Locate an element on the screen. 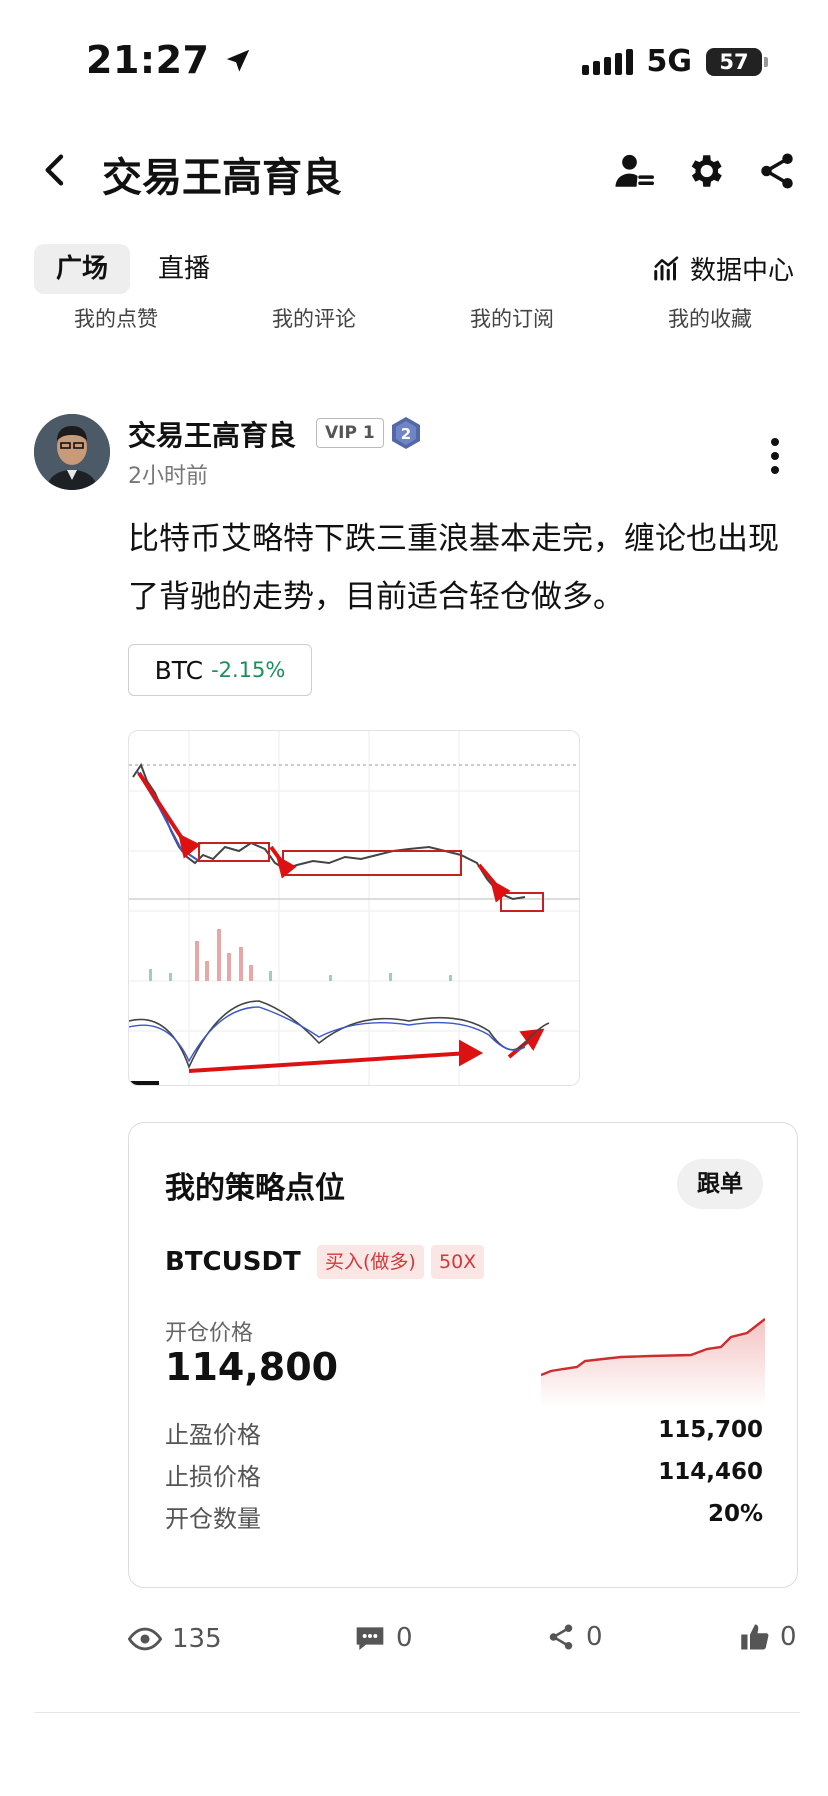 Image resolution: width=828 pixels, height=1796 pixels. network-label: 5G is located at coordinates (669, 61).